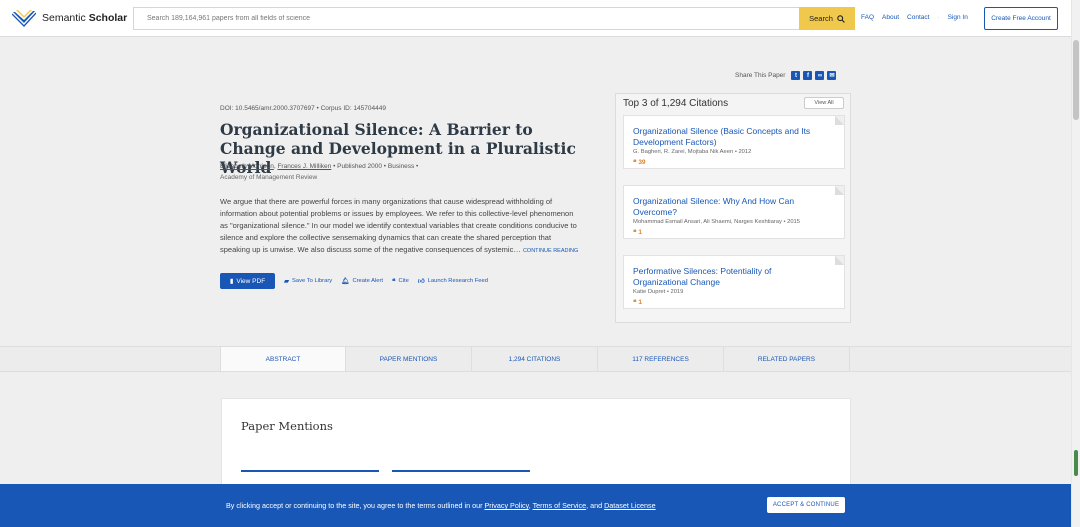  What do you see at coordinates (287, 426) in the screenshot?
I see `section-title: Paper Mentions` at bounding box center [287, 426].